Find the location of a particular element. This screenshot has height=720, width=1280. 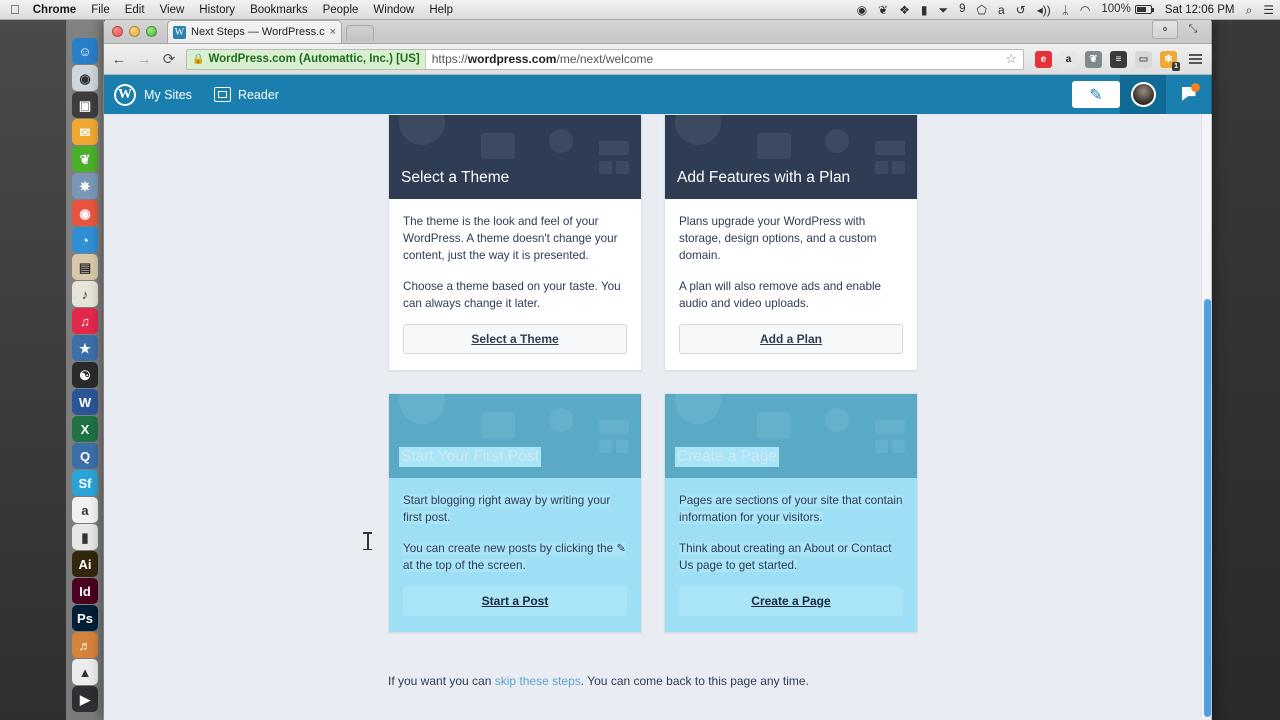

ebay-extension-icon: e is located at coordinates (1043, 59).